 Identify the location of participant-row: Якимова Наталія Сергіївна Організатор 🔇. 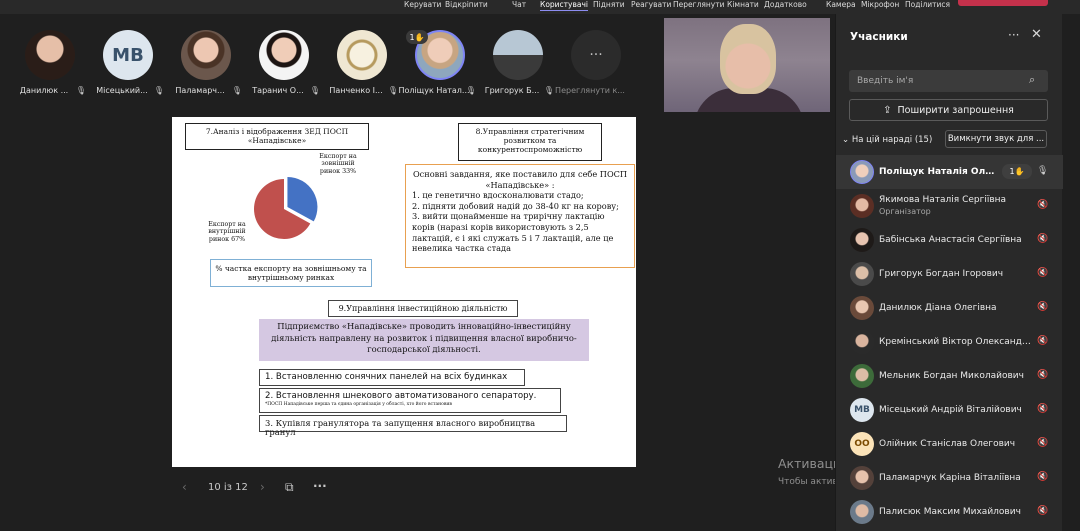
(949, 206).